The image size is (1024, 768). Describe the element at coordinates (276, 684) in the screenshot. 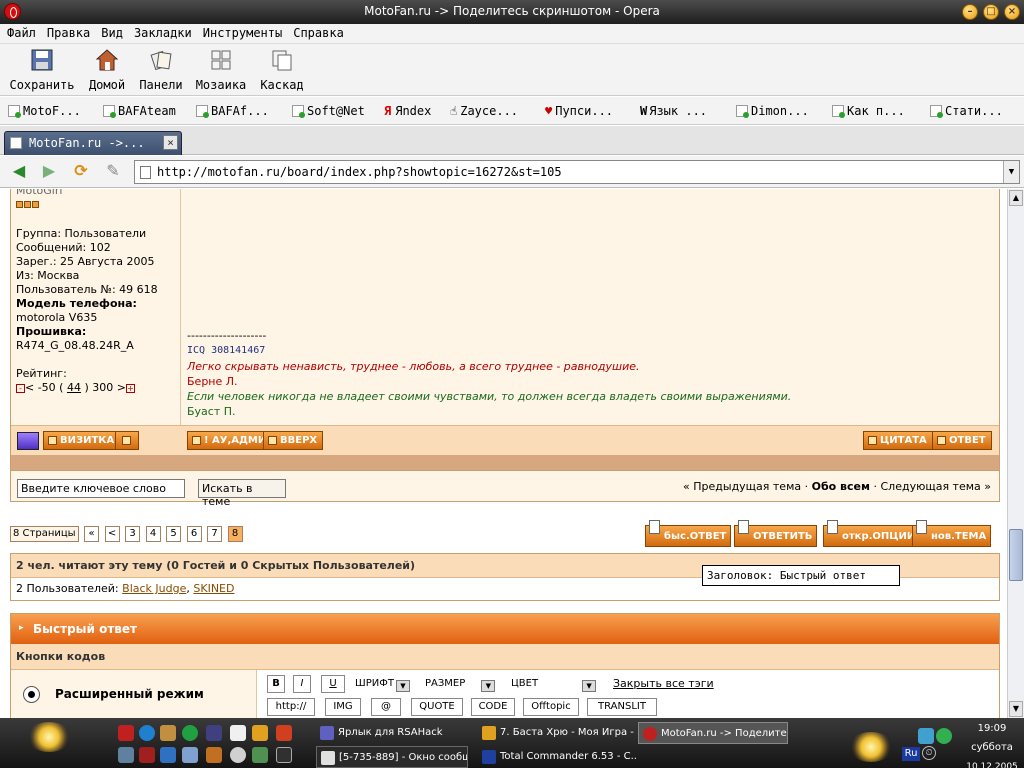

I see `bold-button: B` at that location.